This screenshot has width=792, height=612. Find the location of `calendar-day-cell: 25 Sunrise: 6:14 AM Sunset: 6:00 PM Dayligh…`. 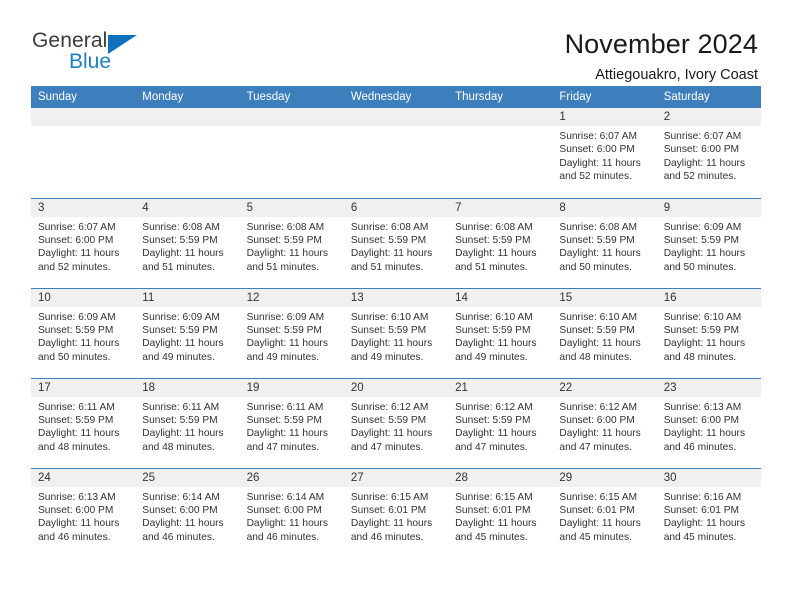

calendar-day-cell: 25 Sunrise: 6:14 AM Sunset: 6:00 PM Dayligh… is located at coordinates (187, 512).